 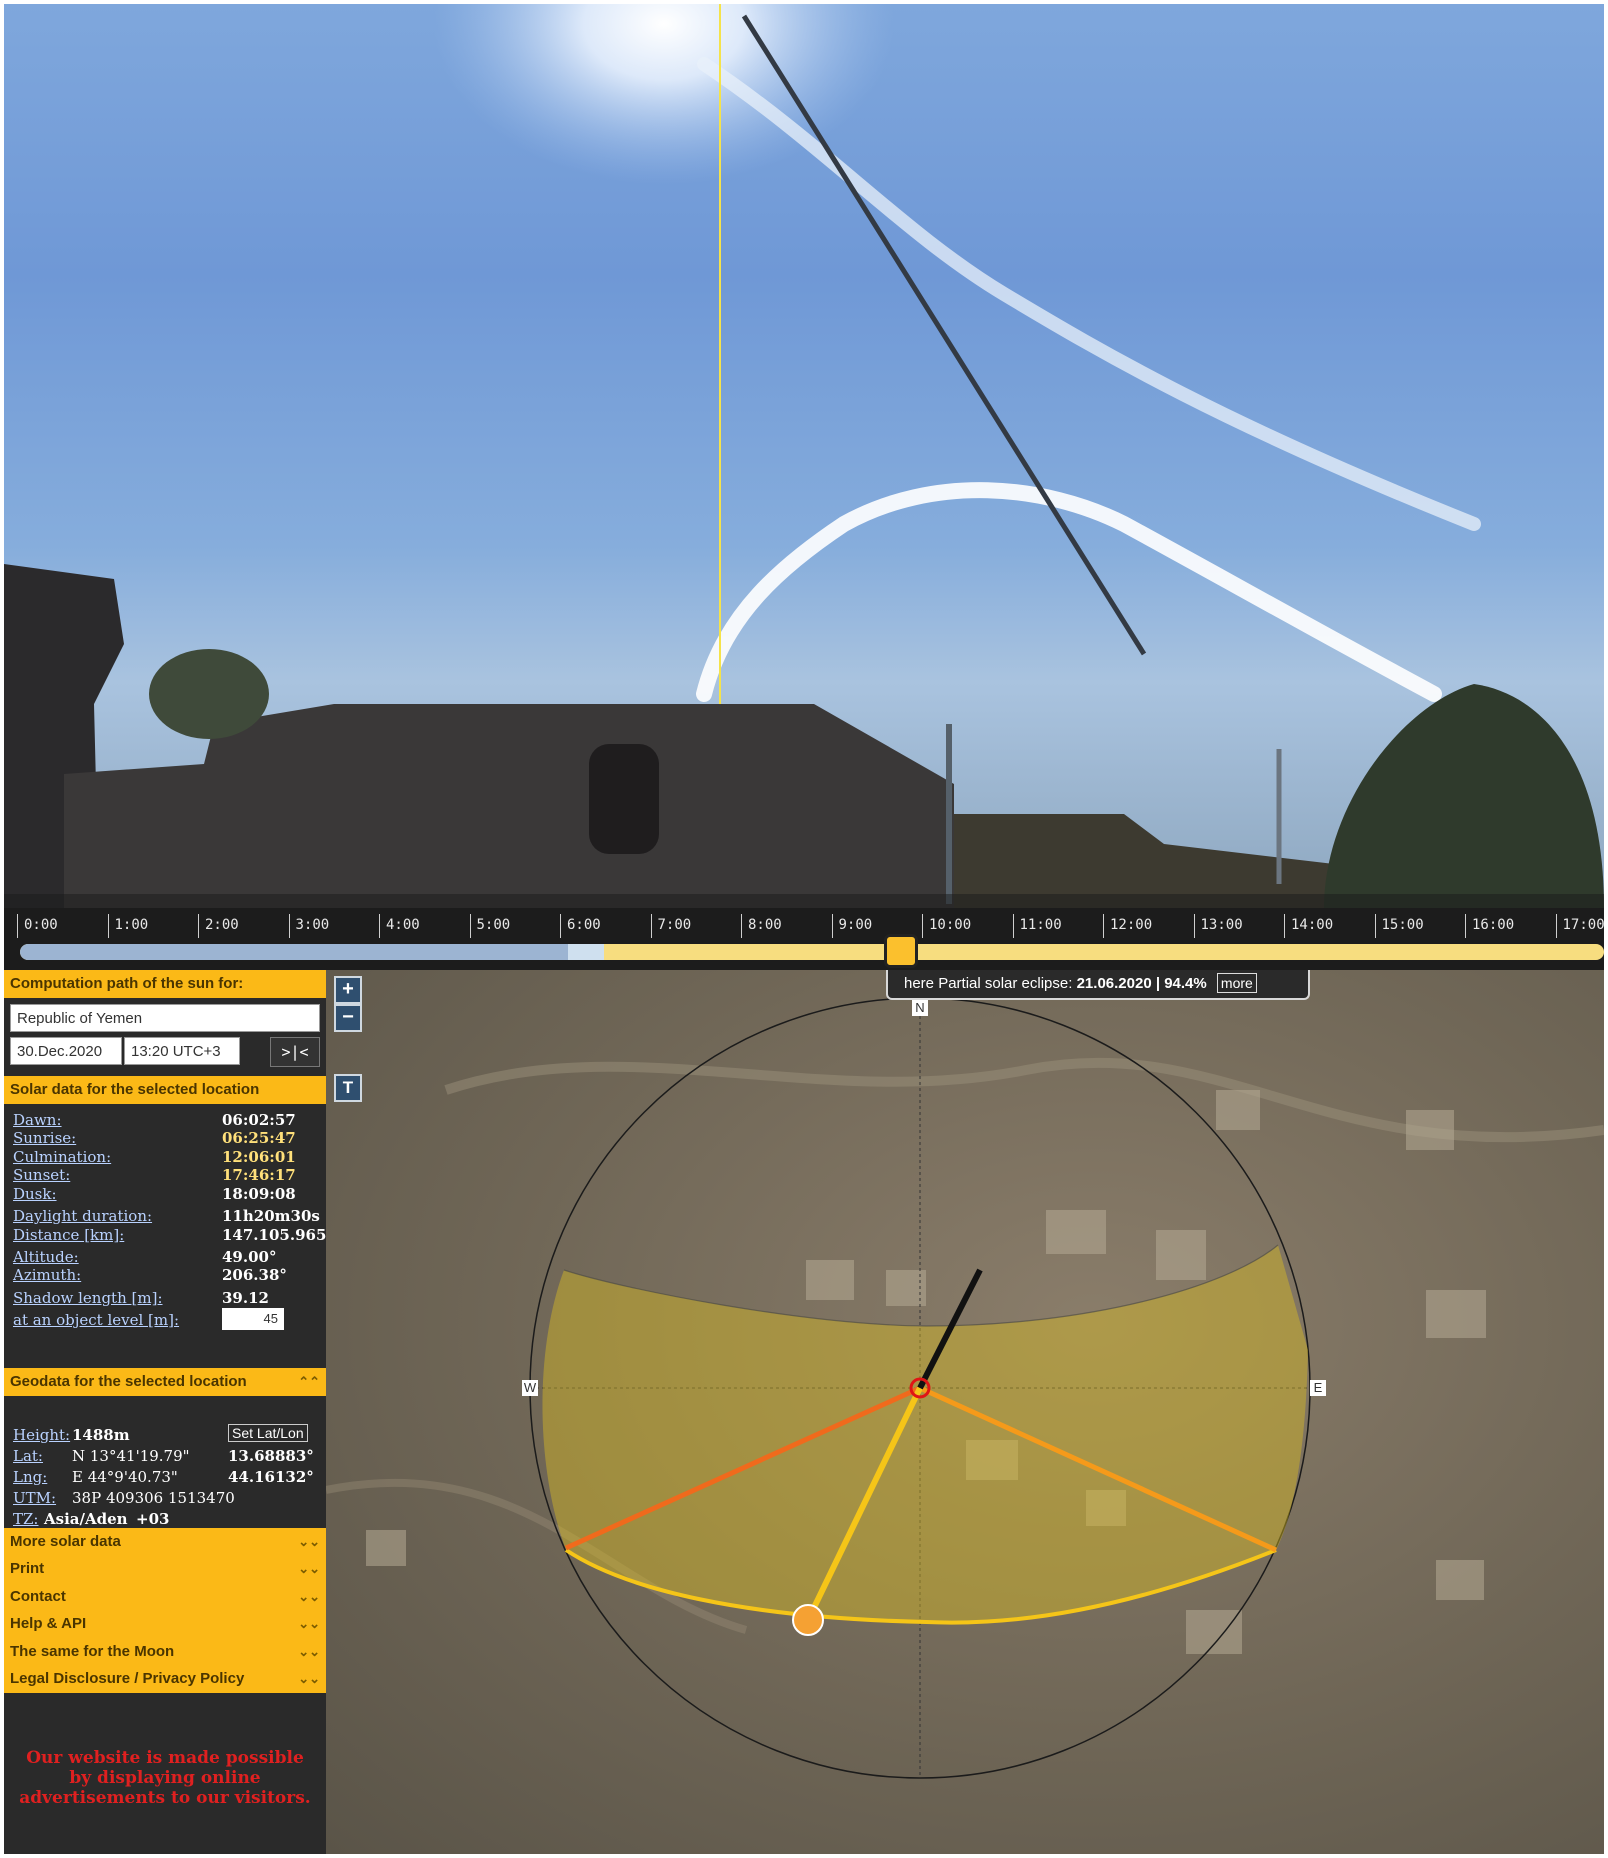 What do you see at coordinates (30, 1477) in the screenshot?
I see `lng-label: Lng:` at bounding box center [30, 1477].